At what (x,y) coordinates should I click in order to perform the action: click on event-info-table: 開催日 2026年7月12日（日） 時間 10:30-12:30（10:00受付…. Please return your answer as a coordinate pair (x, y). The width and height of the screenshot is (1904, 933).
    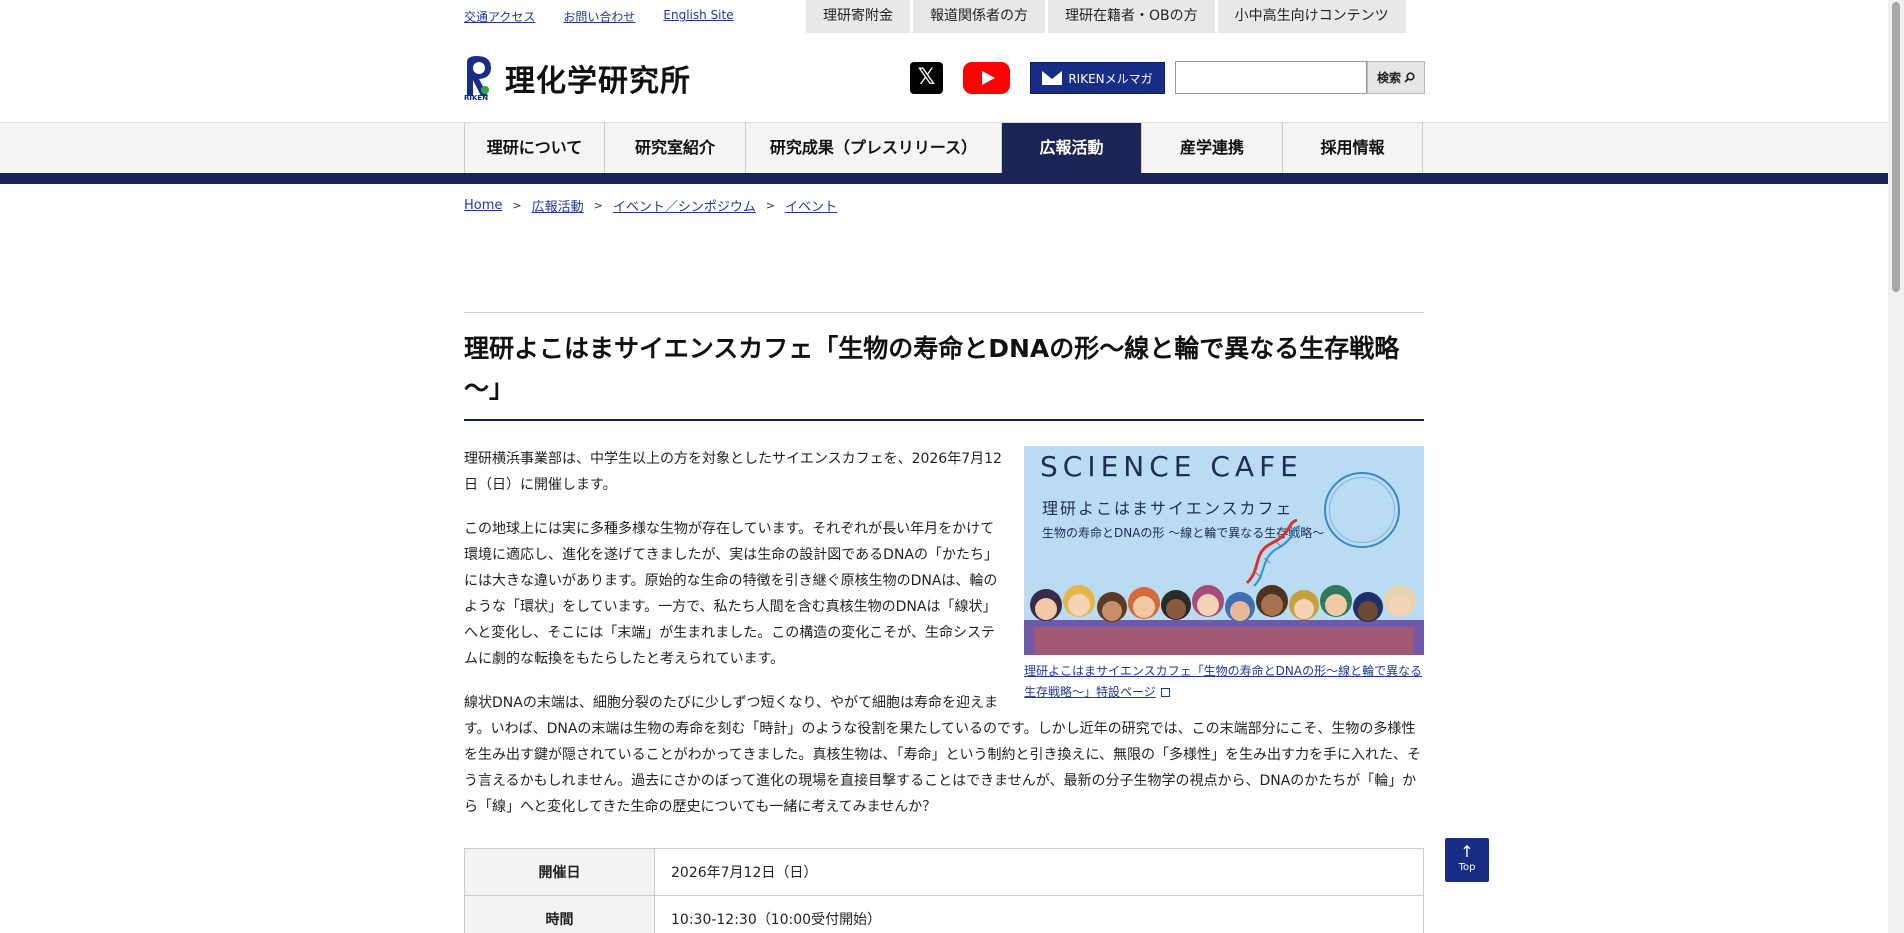
    Looking at the image, I should click on (944, 890).